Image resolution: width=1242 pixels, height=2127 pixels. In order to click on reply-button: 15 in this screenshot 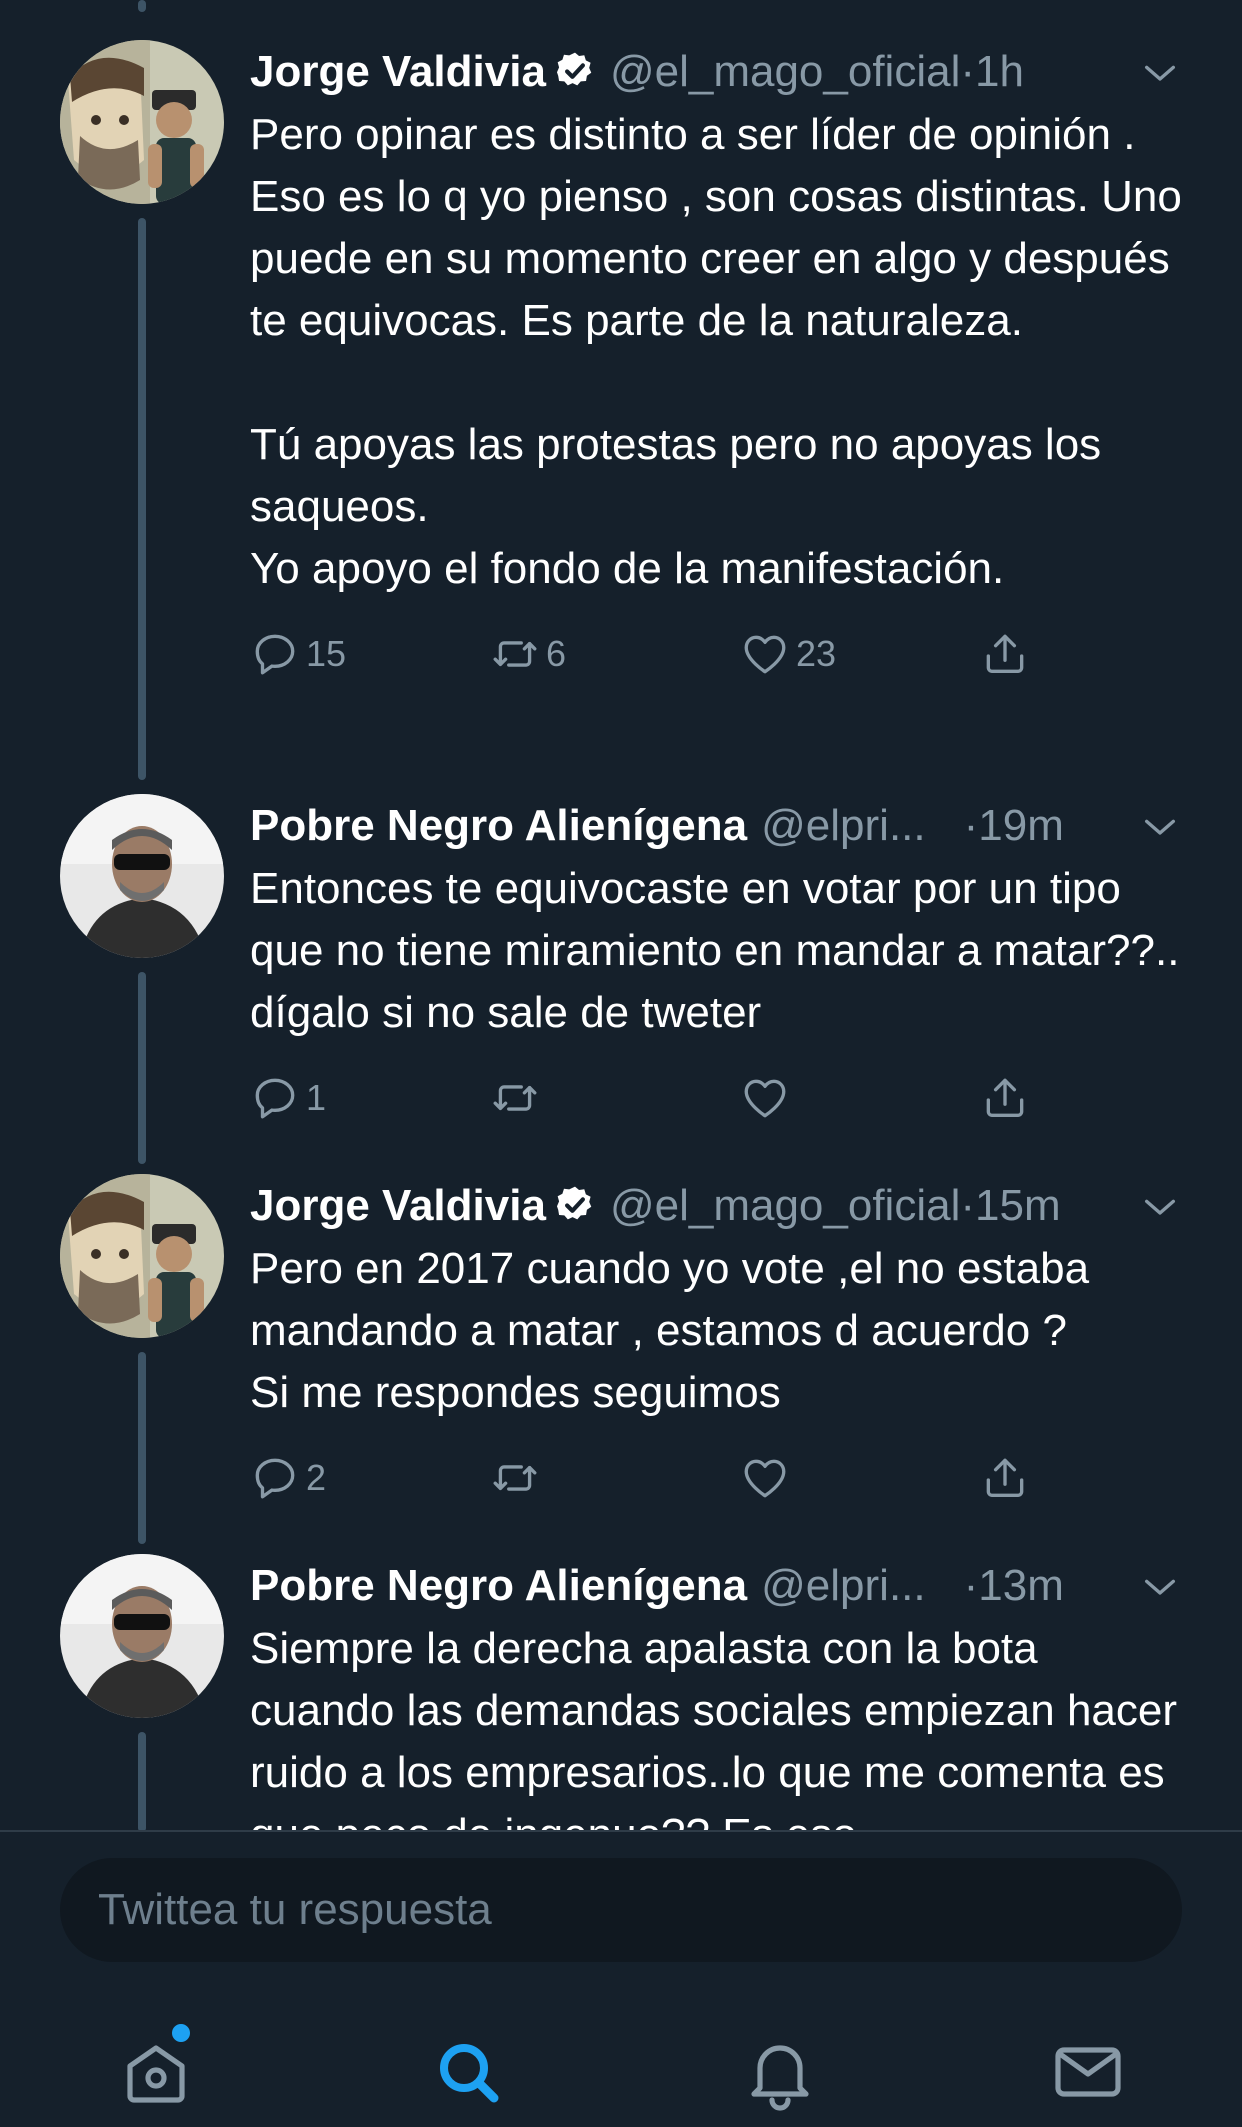, I will do `click(298, 654)`.